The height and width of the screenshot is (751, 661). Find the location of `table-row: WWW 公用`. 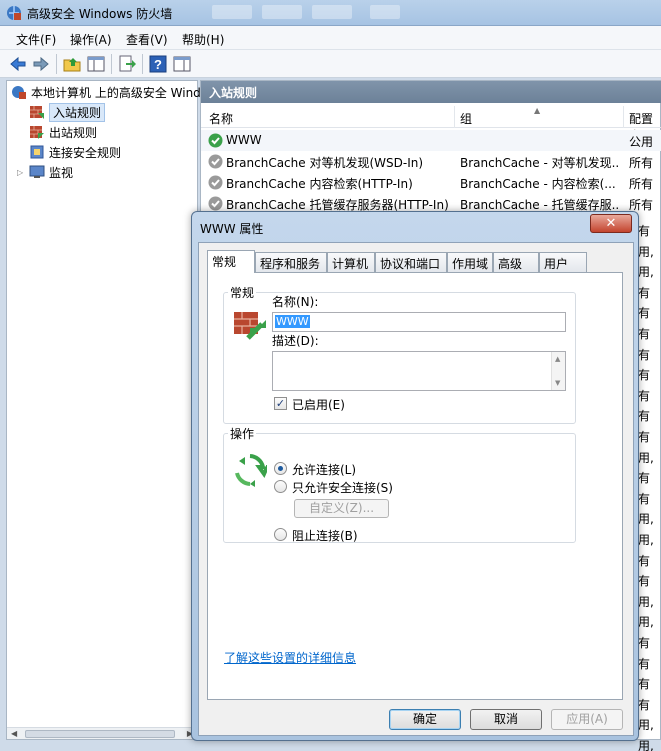

table-row: WWW 公用 is located at coordinates (431, 140).